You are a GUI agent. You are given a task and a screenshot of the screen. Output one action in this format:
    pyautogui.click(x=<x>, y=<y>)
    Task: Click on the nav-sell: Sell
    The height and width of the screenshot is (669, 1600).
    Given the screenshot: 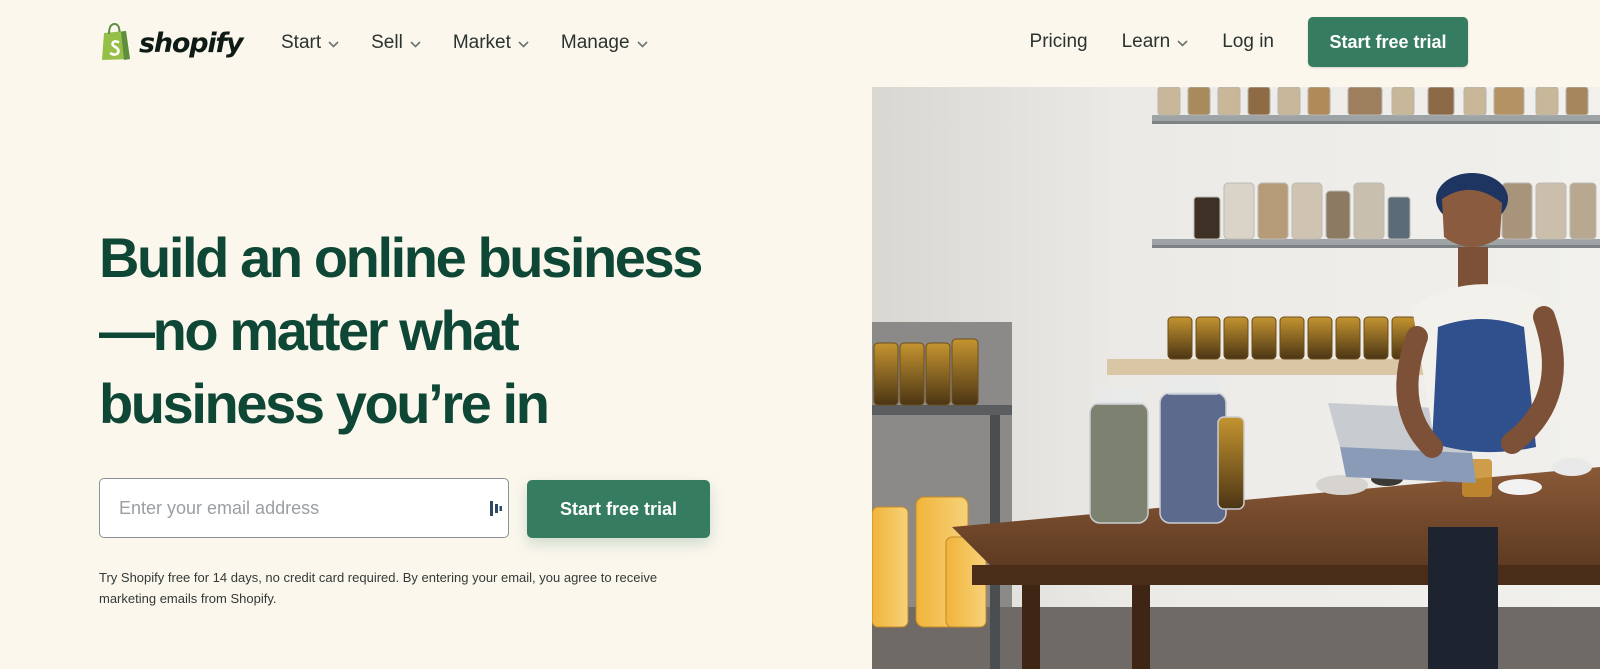 What is the action you would take?
    pyautogui.click(x=396, y=43)
    